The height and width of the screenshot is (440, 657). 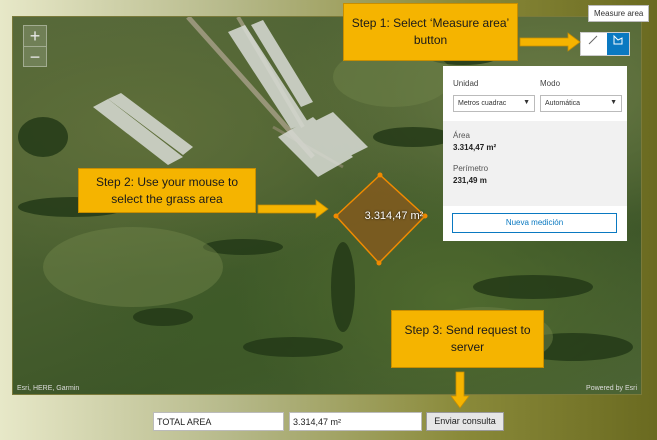 What do you see at coordinates (618, 44) in the screenshot?
I see `area-measure-icon` at bounding box center [618, 44].